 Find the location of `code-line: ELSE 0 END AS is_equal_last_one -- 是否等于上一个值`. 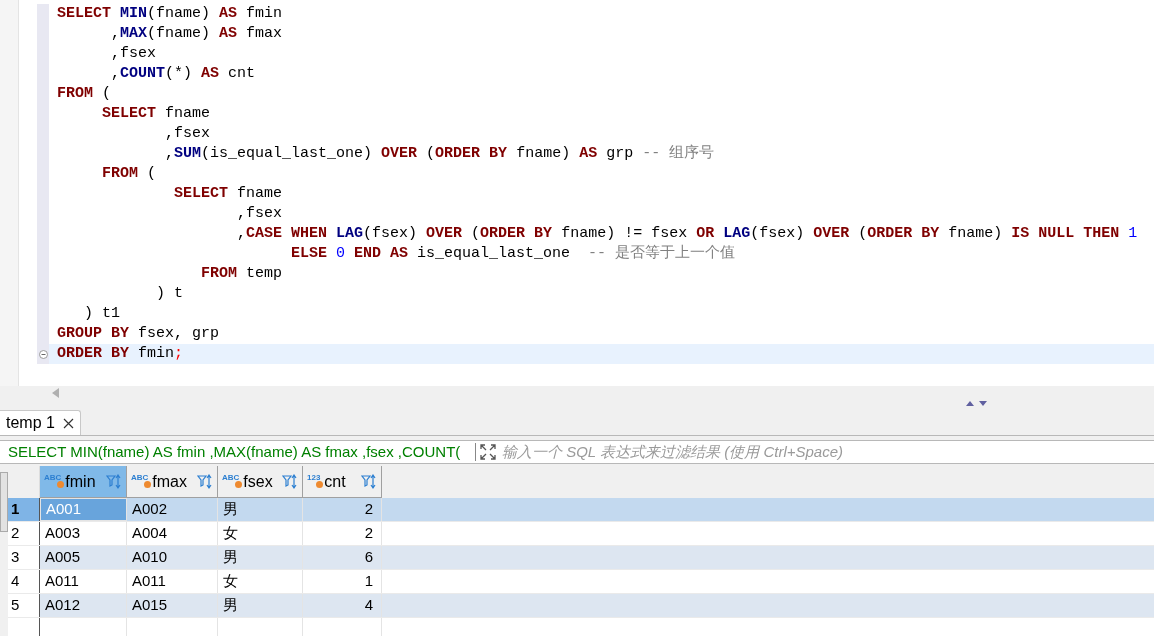

code-line: ELSE 0 END AS is_equal_last_one -- 是否等于上一个值 is located at coordinates (513, 254).